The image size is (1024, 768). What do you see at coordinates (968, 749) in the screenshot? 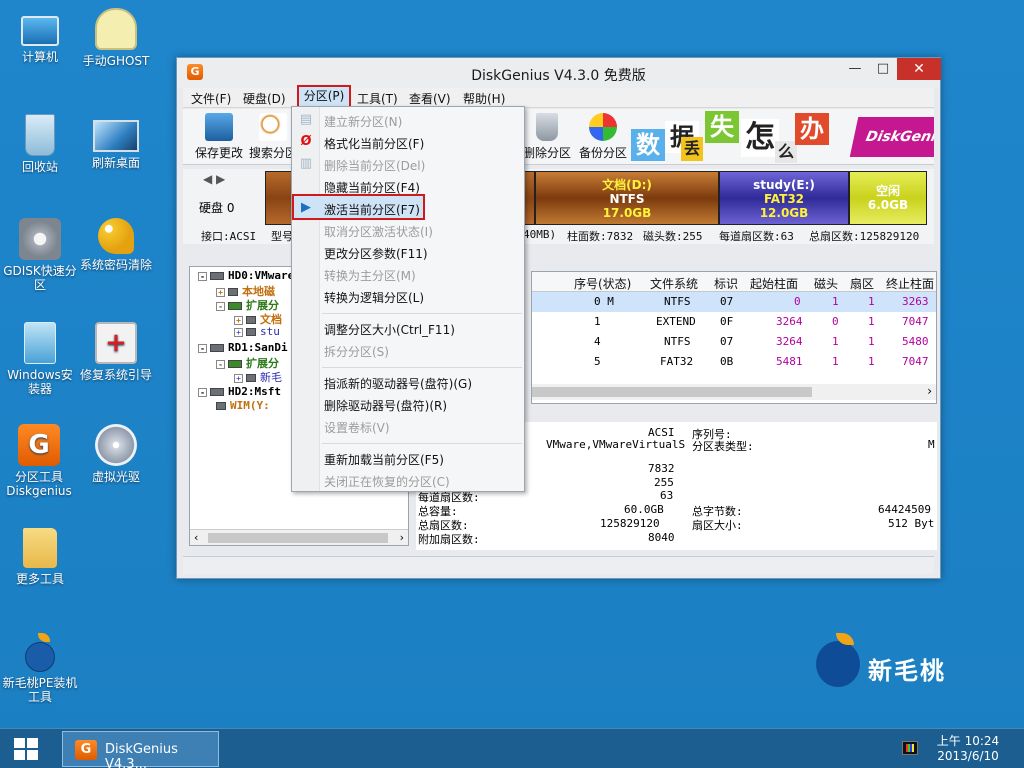
I see `clock: 上午 10:24 2013/6/10` at bounding box center [968, 749].